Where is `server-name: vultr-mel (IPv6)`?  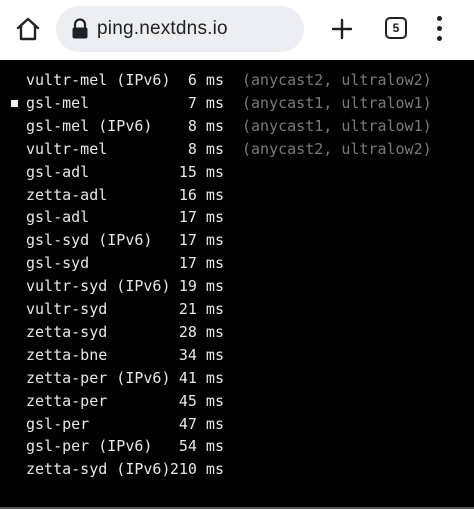
server-name: vultr-mel (IPv6) is located at coordinates (98, 80).